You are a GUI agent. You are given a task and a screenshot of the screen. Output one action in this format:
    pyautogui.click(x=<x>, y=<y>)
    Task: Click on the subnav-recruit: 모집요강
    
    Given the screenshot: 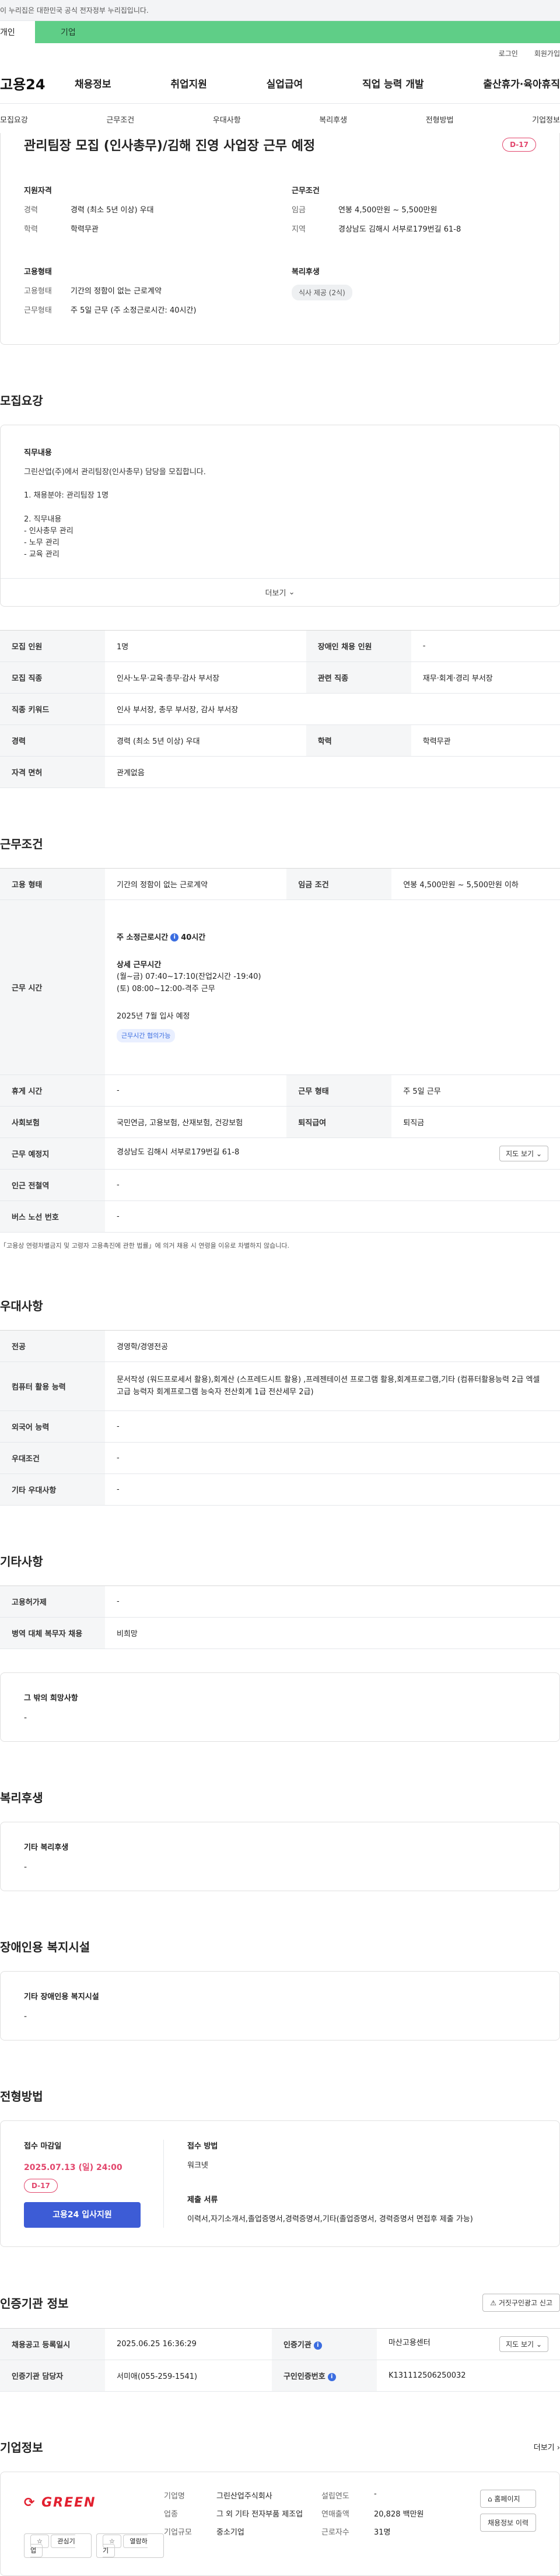 What is the action you would take?
    pyautogui.click(x=14, y=119)
    